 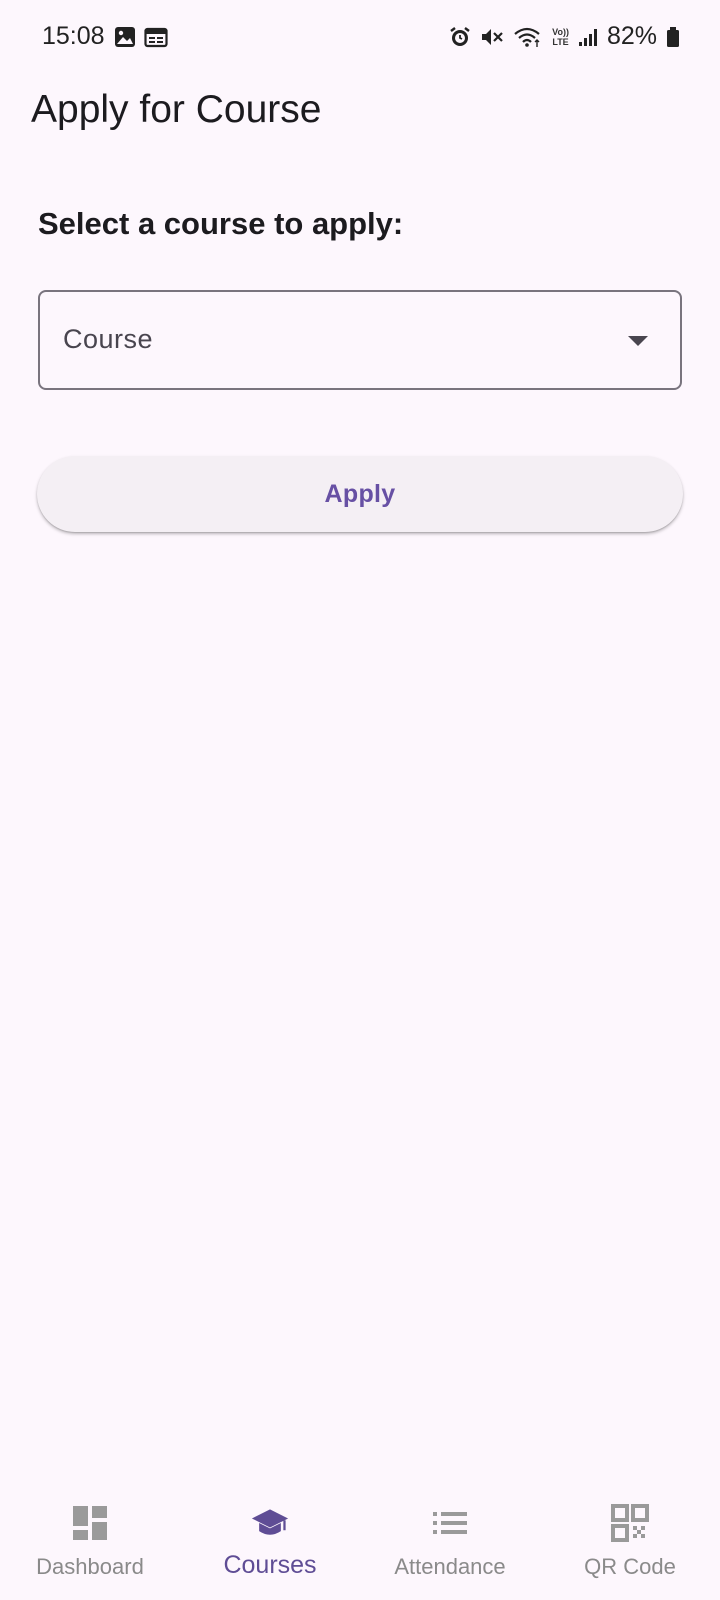 I want to click on alarm-icon, so click(x=460, y=36).